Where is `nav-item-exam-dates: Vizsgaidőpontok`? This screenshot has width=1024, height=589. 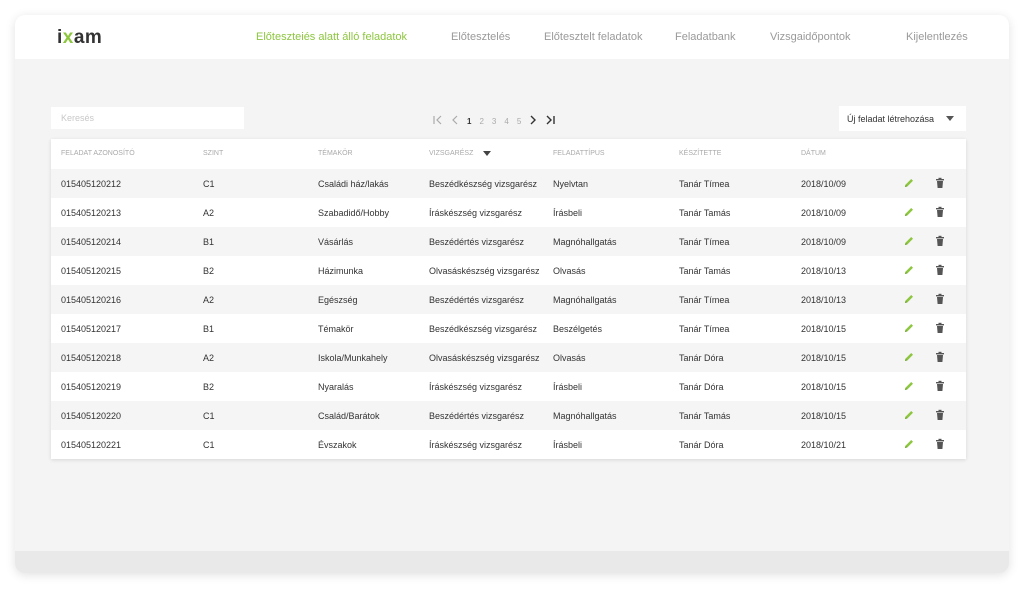 nav-item-exam-dates: Vizsgaidőpontok is located at coordinates (810, 37).